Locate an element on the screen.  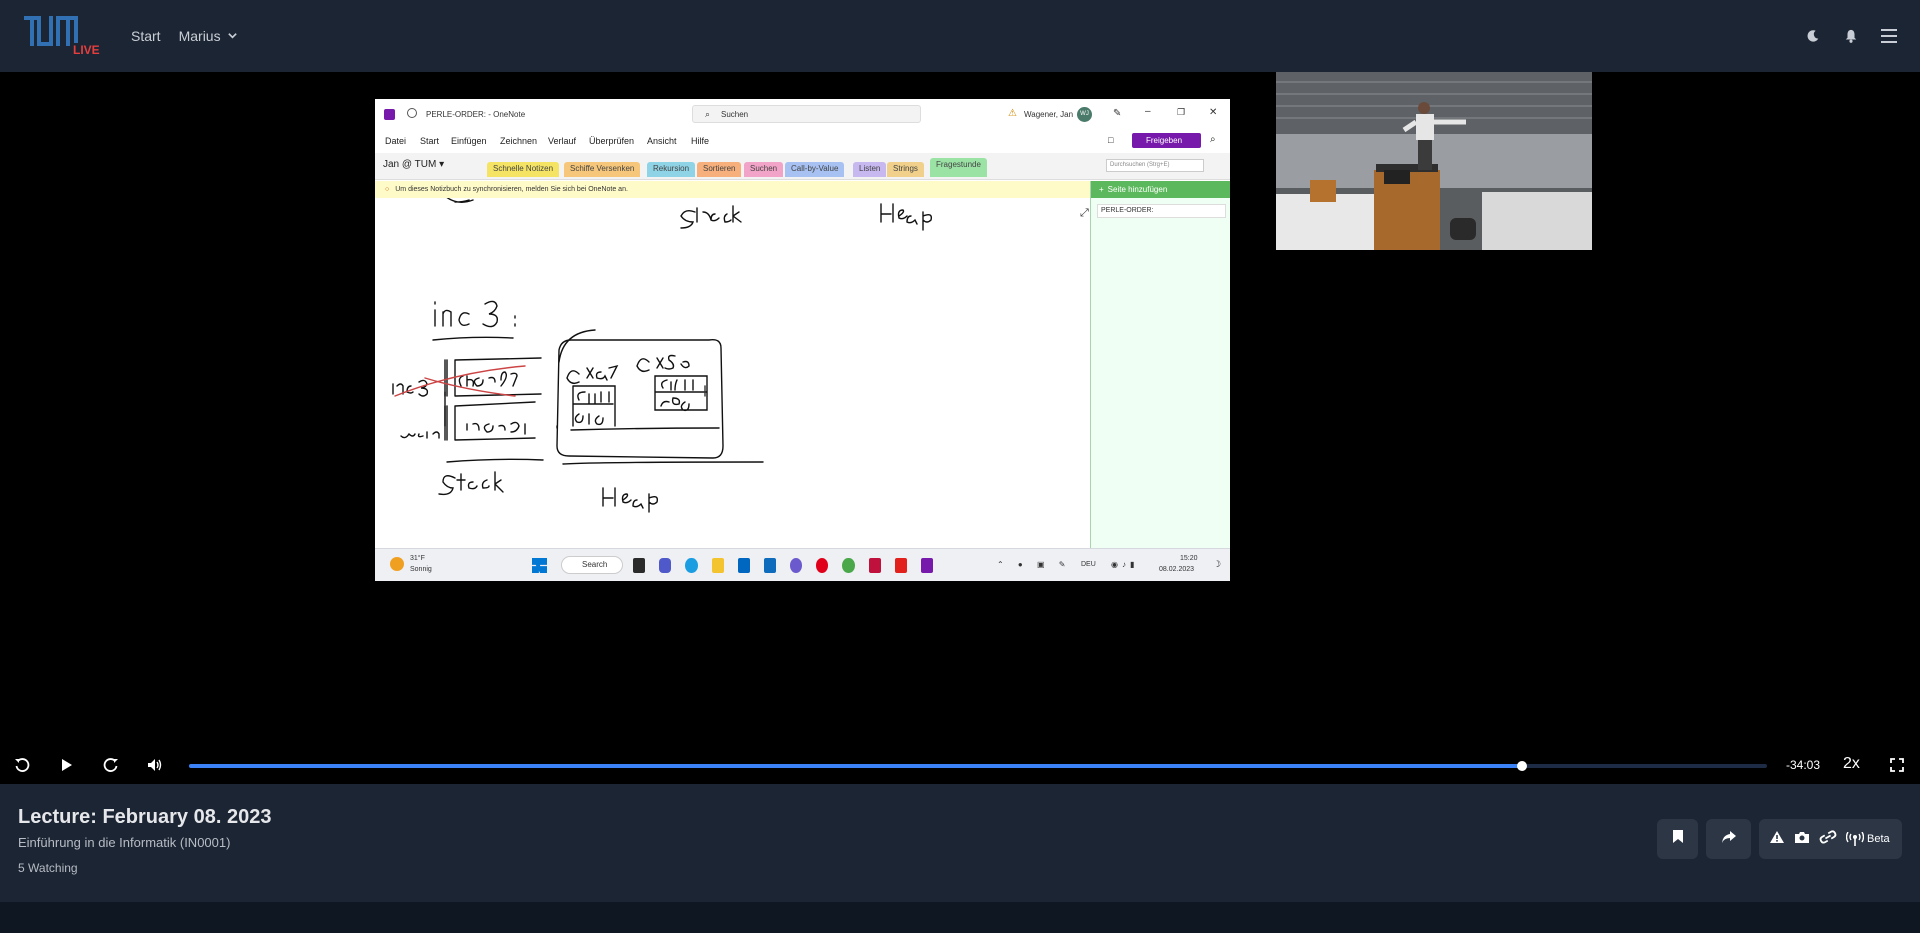
play-icon is located at coordinates (67, 765).